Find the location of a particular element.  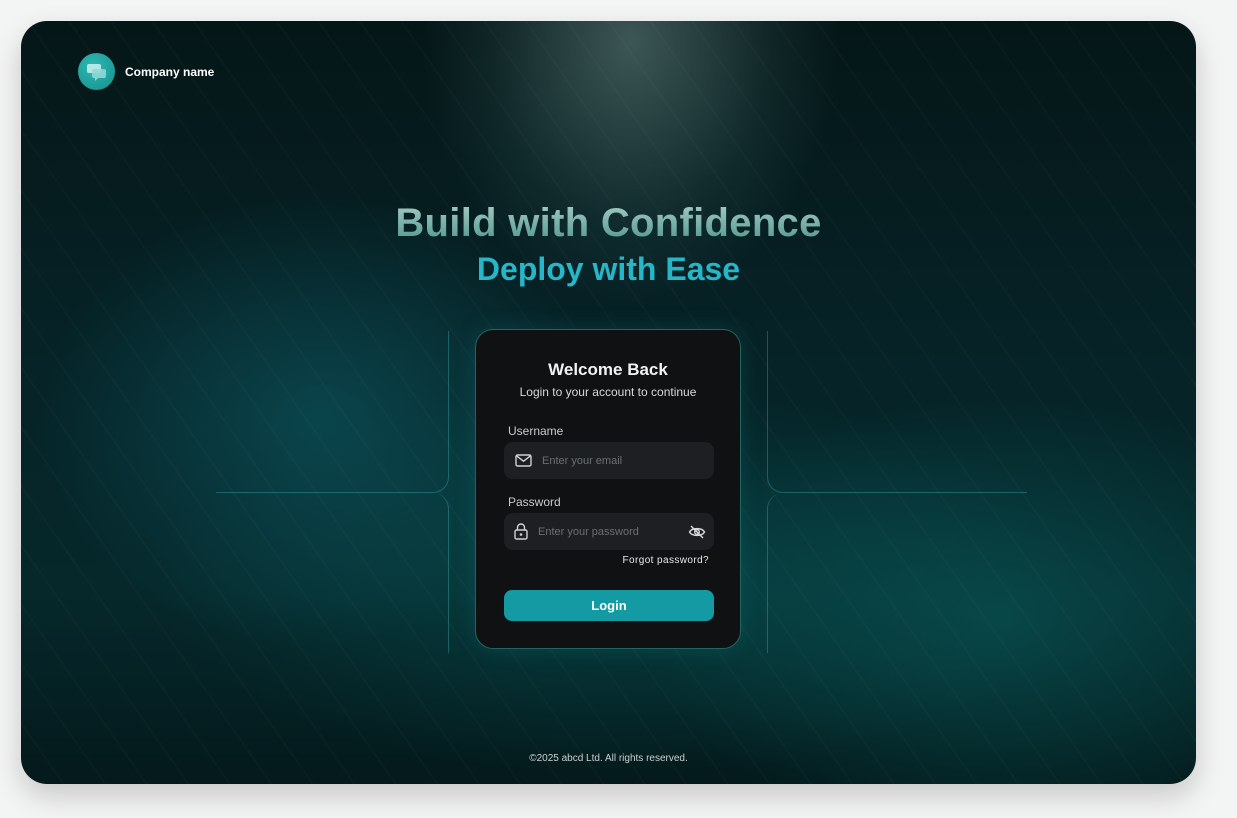

password-field is located at coordinates (609, 531).